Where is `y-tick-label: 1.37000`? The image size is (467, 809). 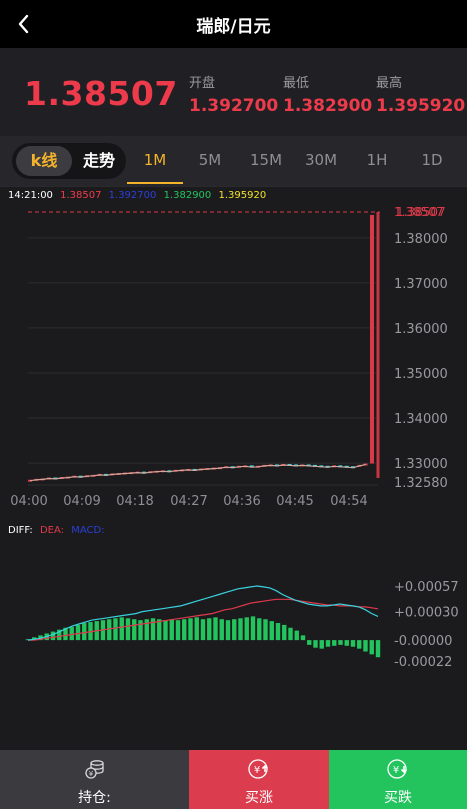 y-tick-label: 1.37000 is located at coordinates (421, 284).